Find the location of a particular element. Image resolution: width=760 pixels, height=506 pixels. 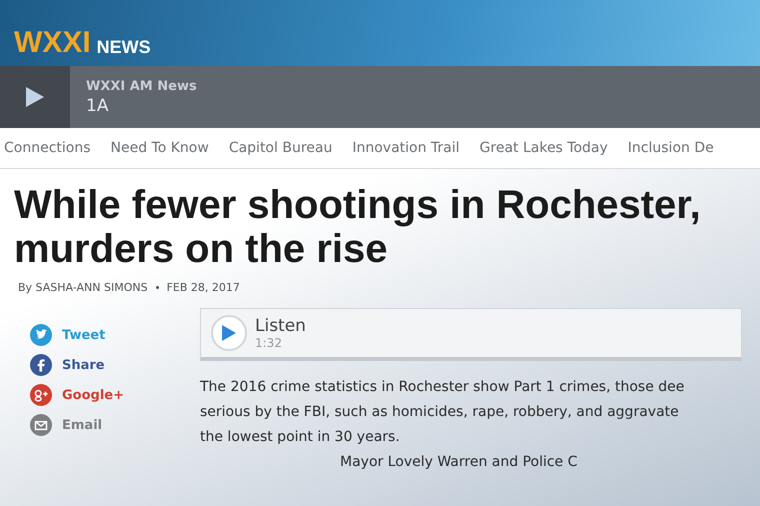

nav-link: Innovation Trail is located at coordinates (406, 148).